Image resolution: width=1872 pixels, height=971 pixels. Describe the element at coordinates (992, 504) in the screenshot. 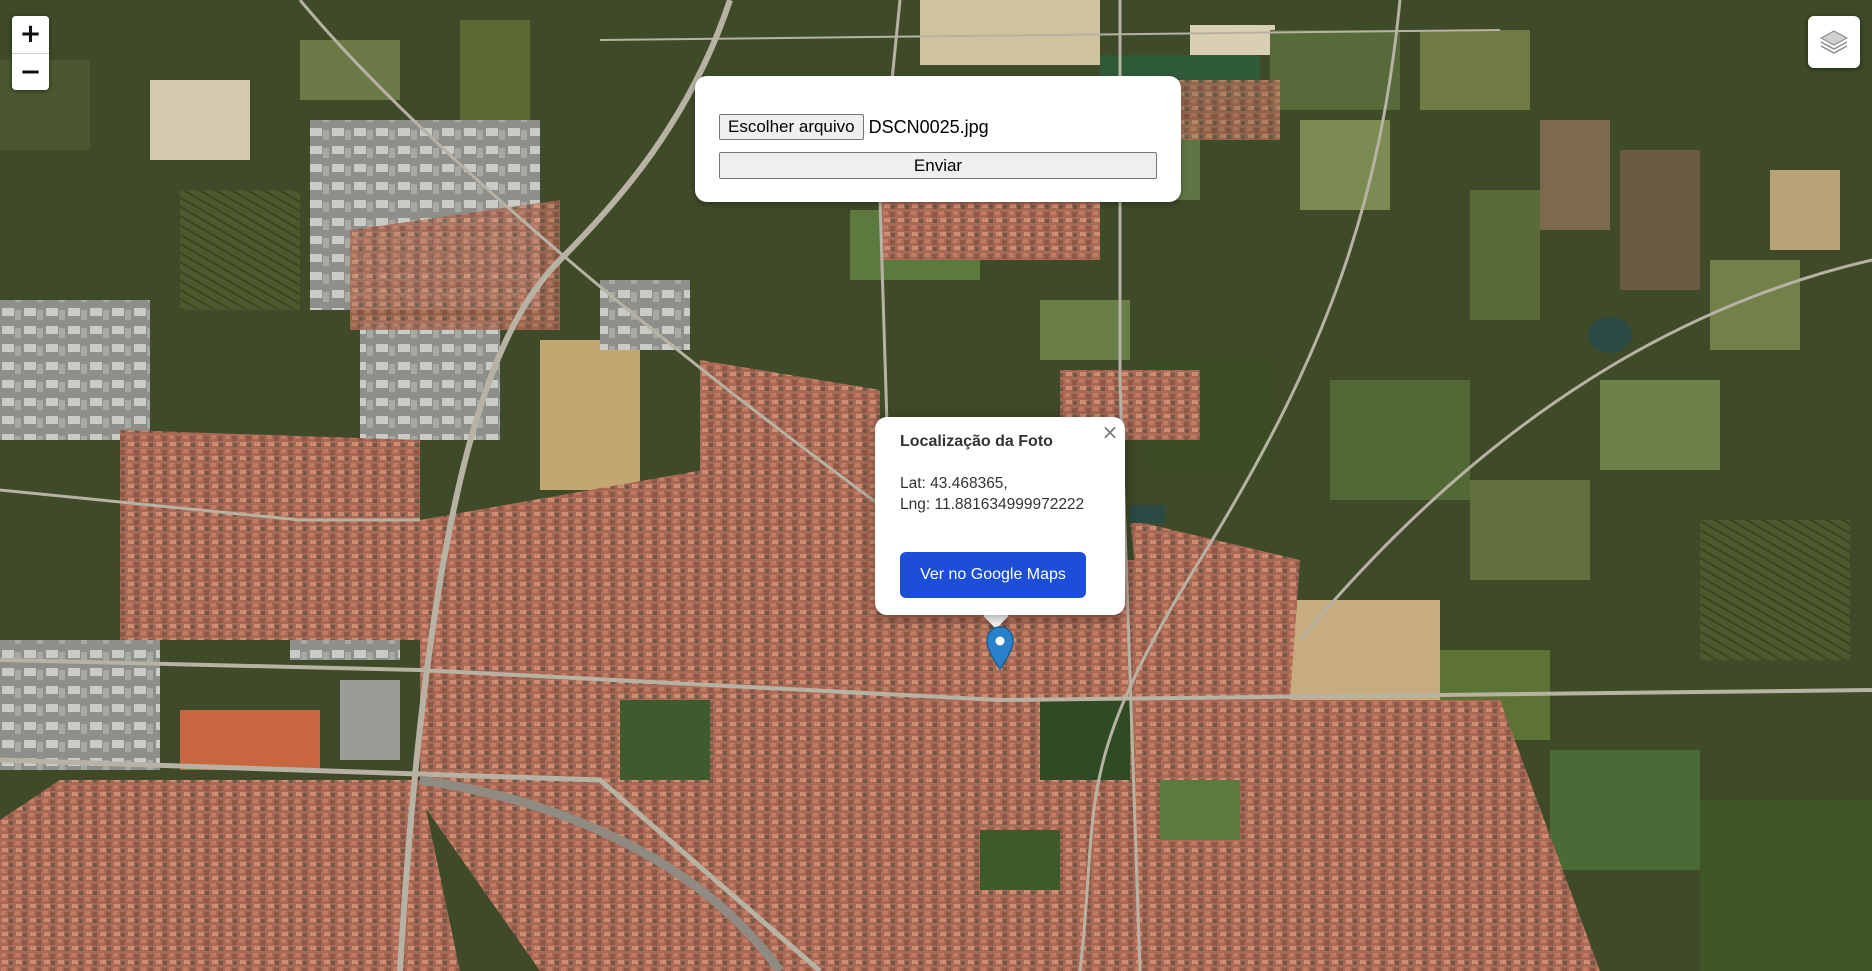

I see `longitude-text: Lng: 11.881634999972222` at that location.